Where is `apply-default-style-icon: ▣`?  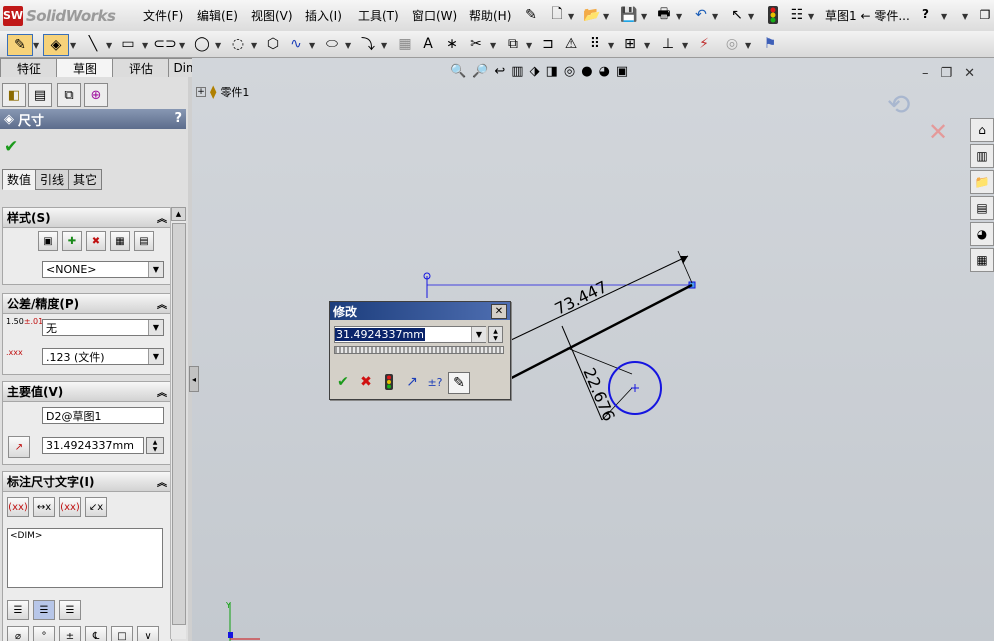
apply-default-style-icon: ▣ is located at coordinates (48, 241).